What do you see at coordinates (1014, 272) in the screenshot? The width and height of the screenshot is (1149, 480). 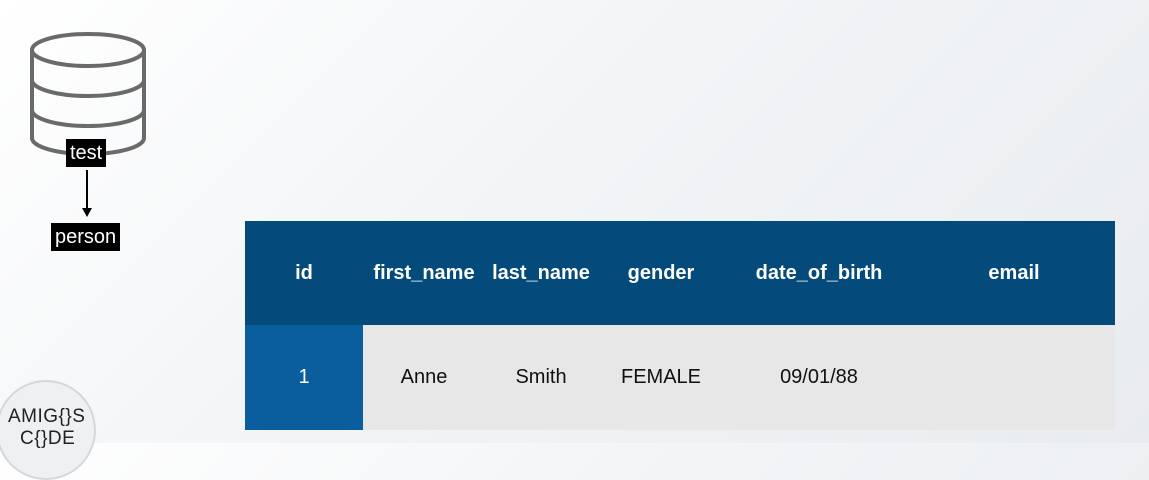 I see `header-email: email` at bounding box center [1014, 272].